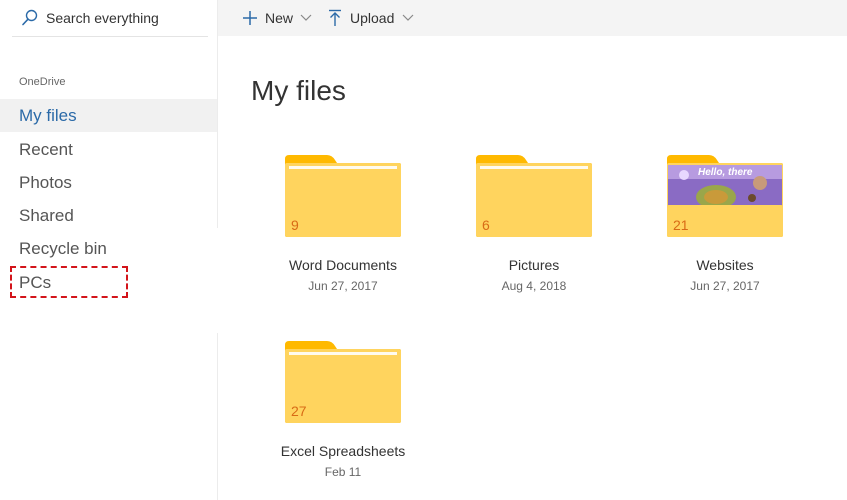  I want to click on upload-arrow-icon, so click(335, 18).